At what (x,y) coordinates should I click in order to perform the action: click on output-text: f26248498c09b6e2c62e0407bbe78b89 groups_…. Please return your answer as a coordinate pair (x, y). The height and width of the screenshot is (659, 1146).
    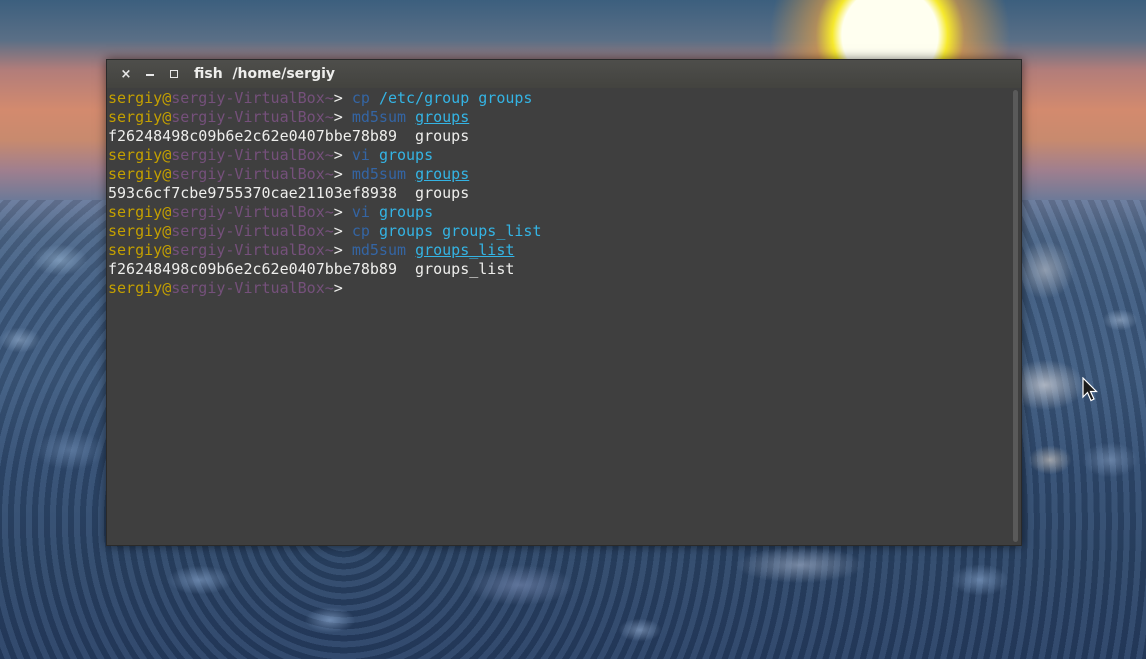
    Looking at the image, I should click on (311, 269).